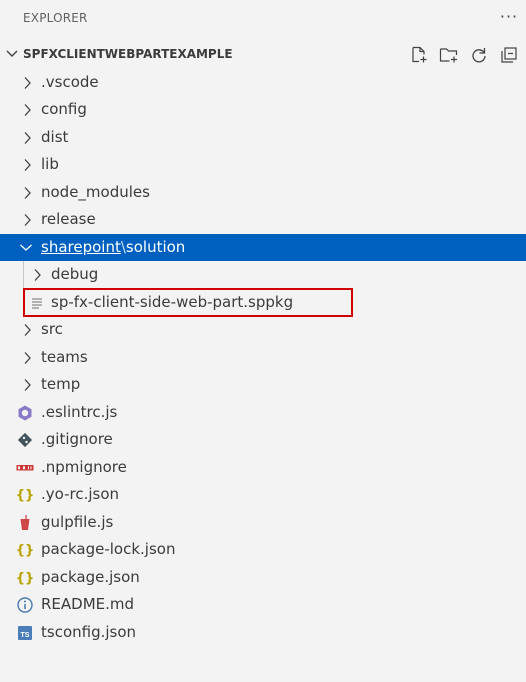 This screenshot has width=526, height=682. I want to click on file-gitignore: .gitignore, so click(263, 439).